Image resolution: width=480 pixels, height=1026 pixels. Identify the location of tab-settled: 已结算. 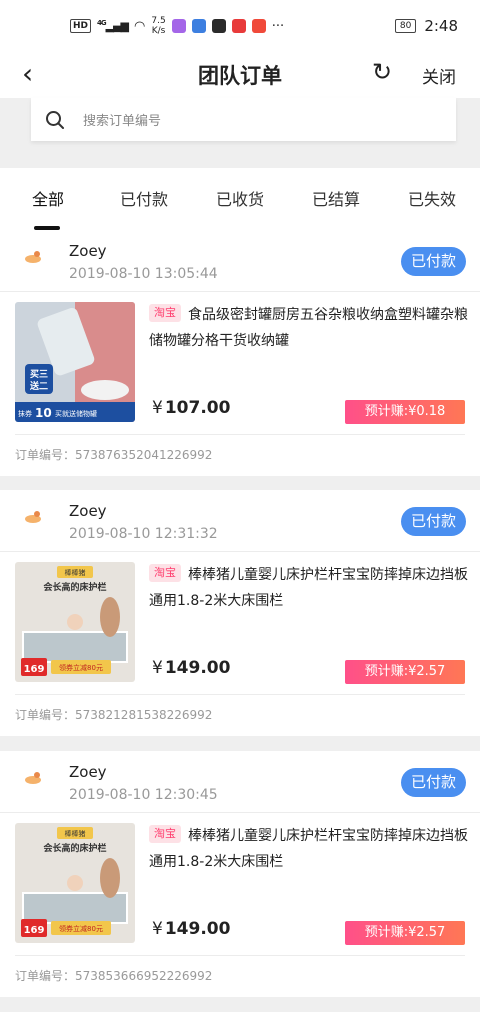
(336, 199).